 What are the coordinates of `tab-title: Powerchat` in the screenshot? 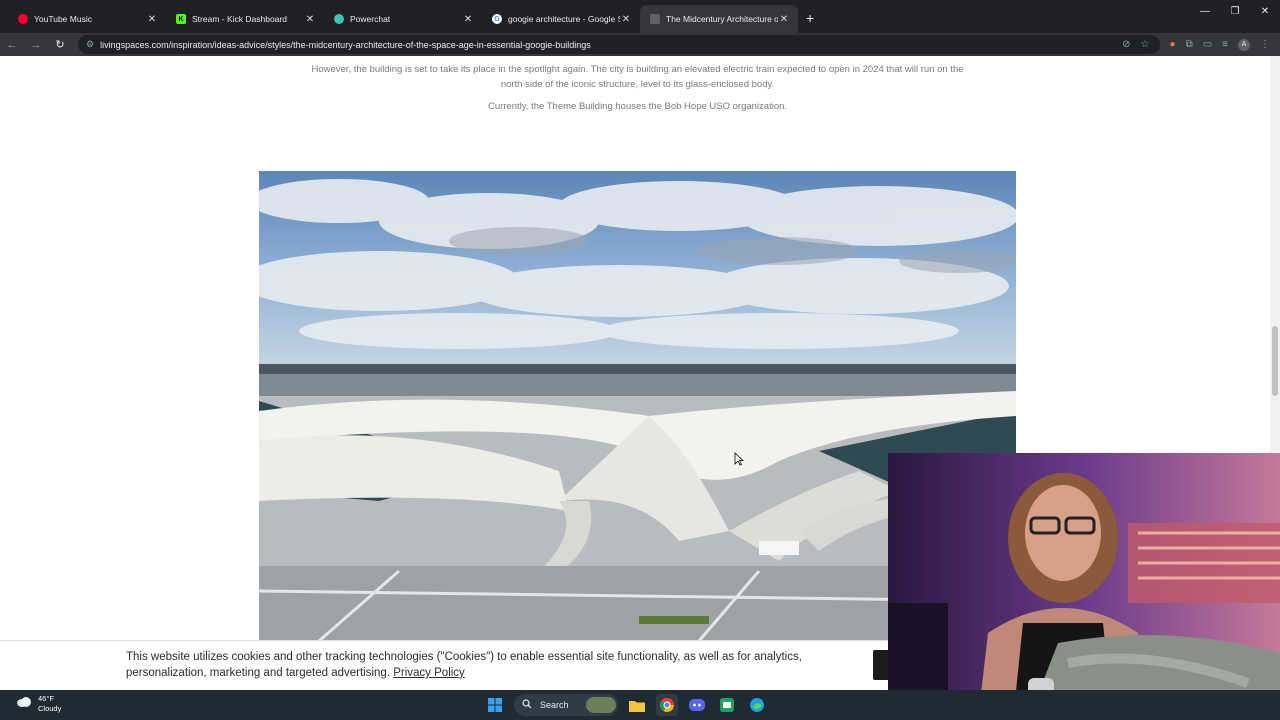 It's located at (370, 19).